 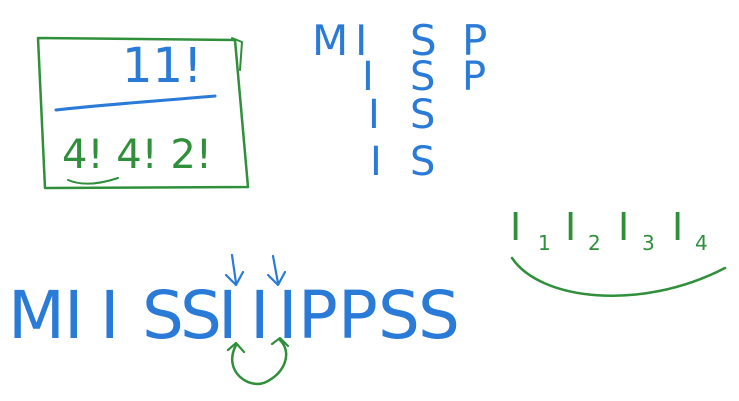 What do you see at coordinates (544, 243) in the screenshot?
I see `subscript-item-1-sub: 1` at bounding box center [544, 243].